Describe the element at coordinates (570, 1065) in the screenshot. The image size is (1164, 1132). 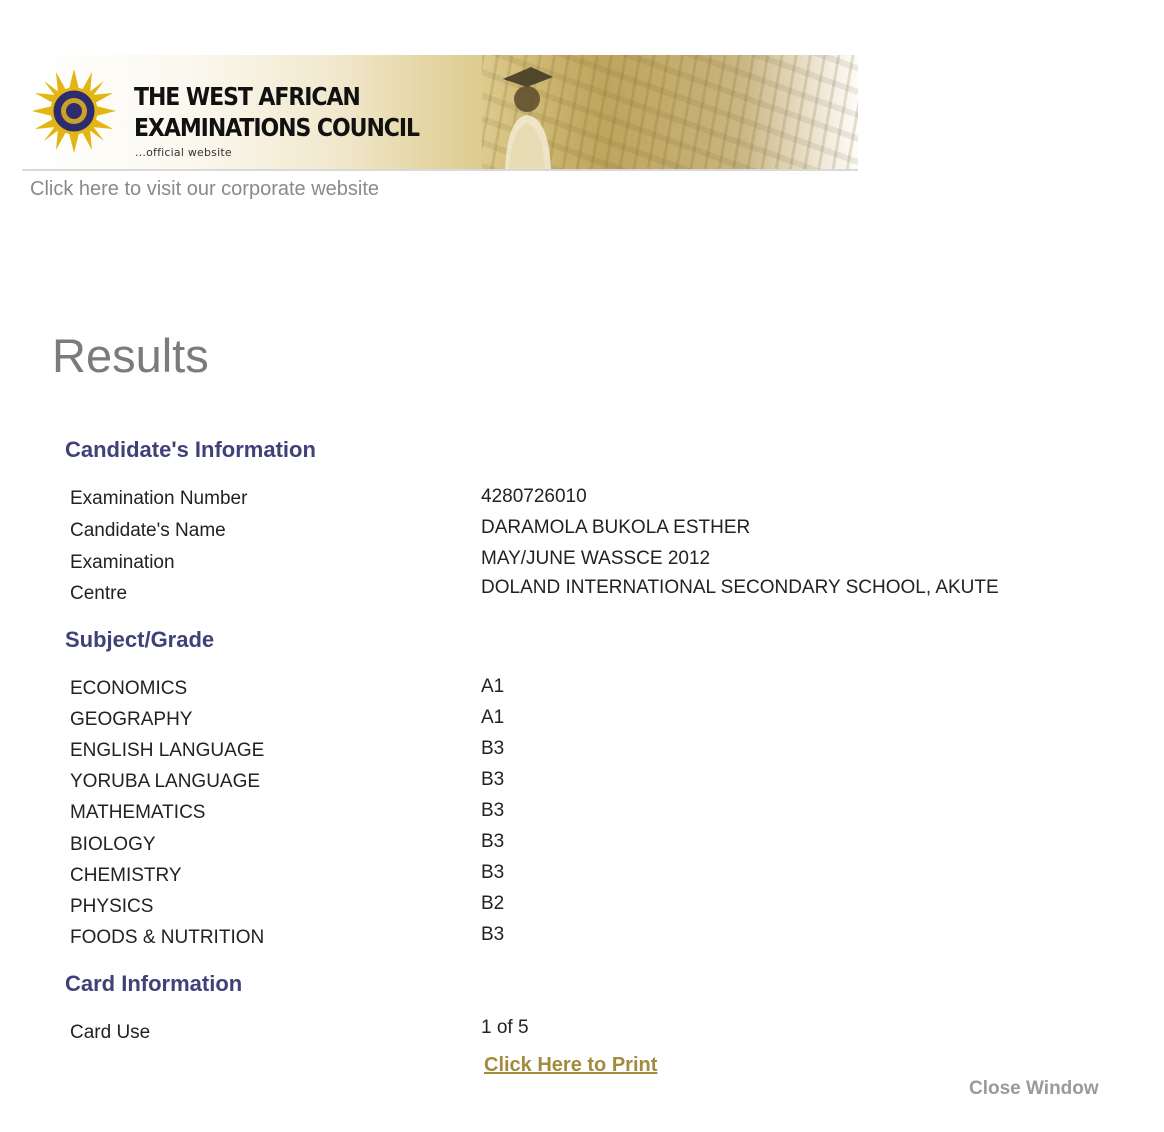
I see `print-link: Click Here to Print` at that location.